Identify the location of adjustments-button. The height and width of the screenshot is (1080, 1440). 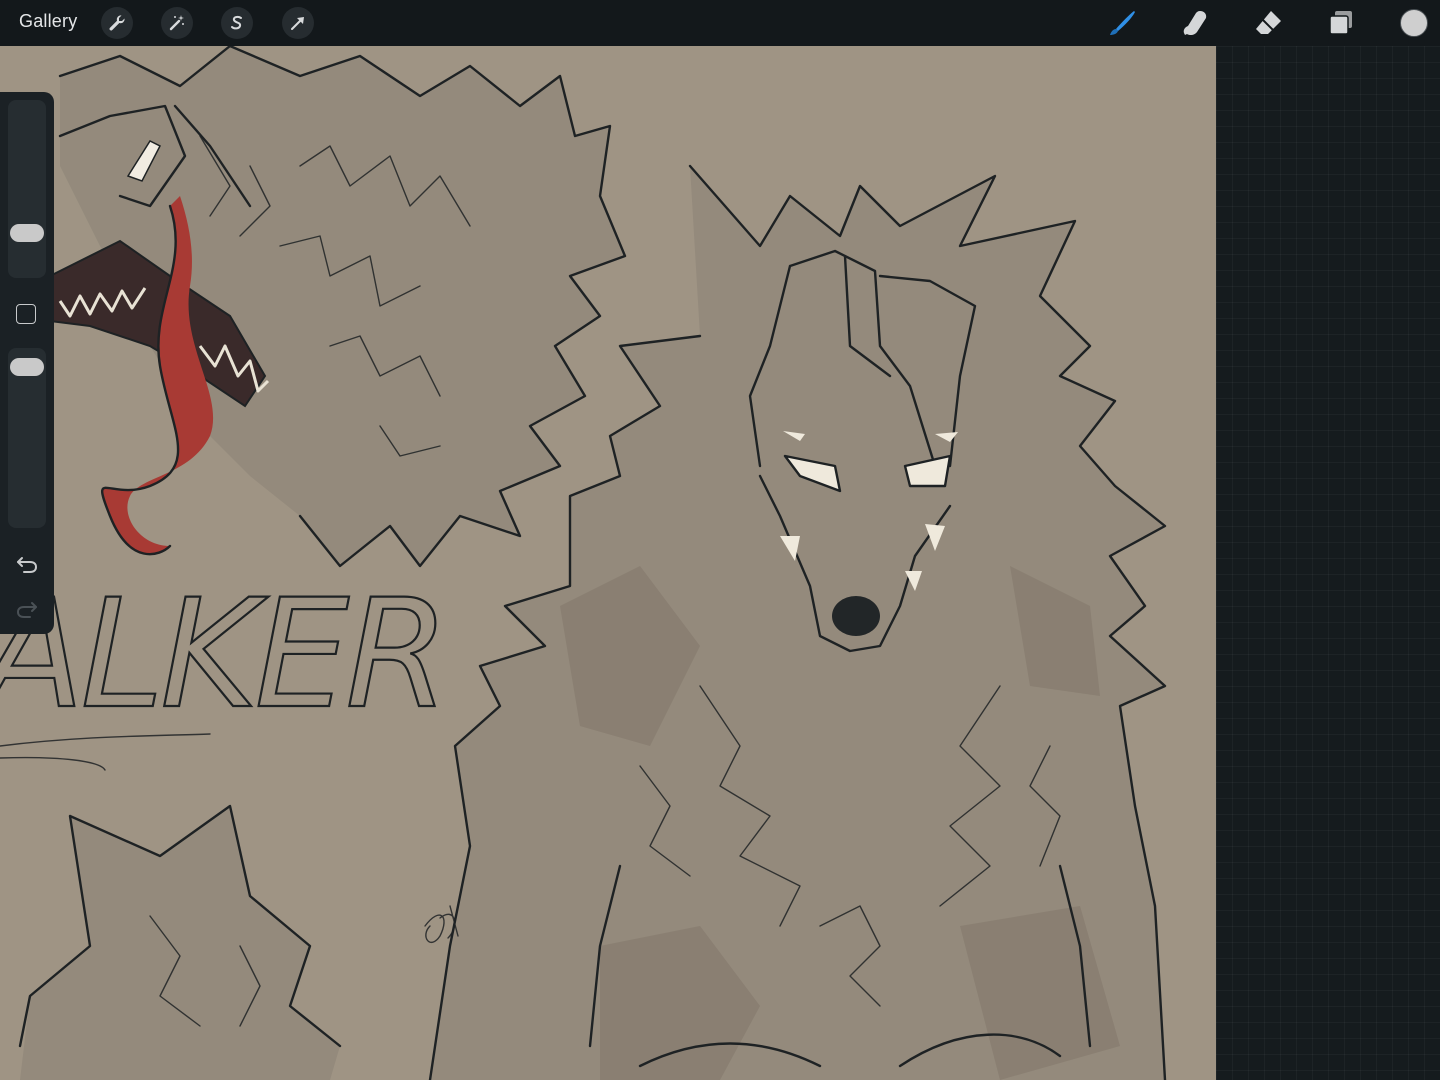
(177, 23).